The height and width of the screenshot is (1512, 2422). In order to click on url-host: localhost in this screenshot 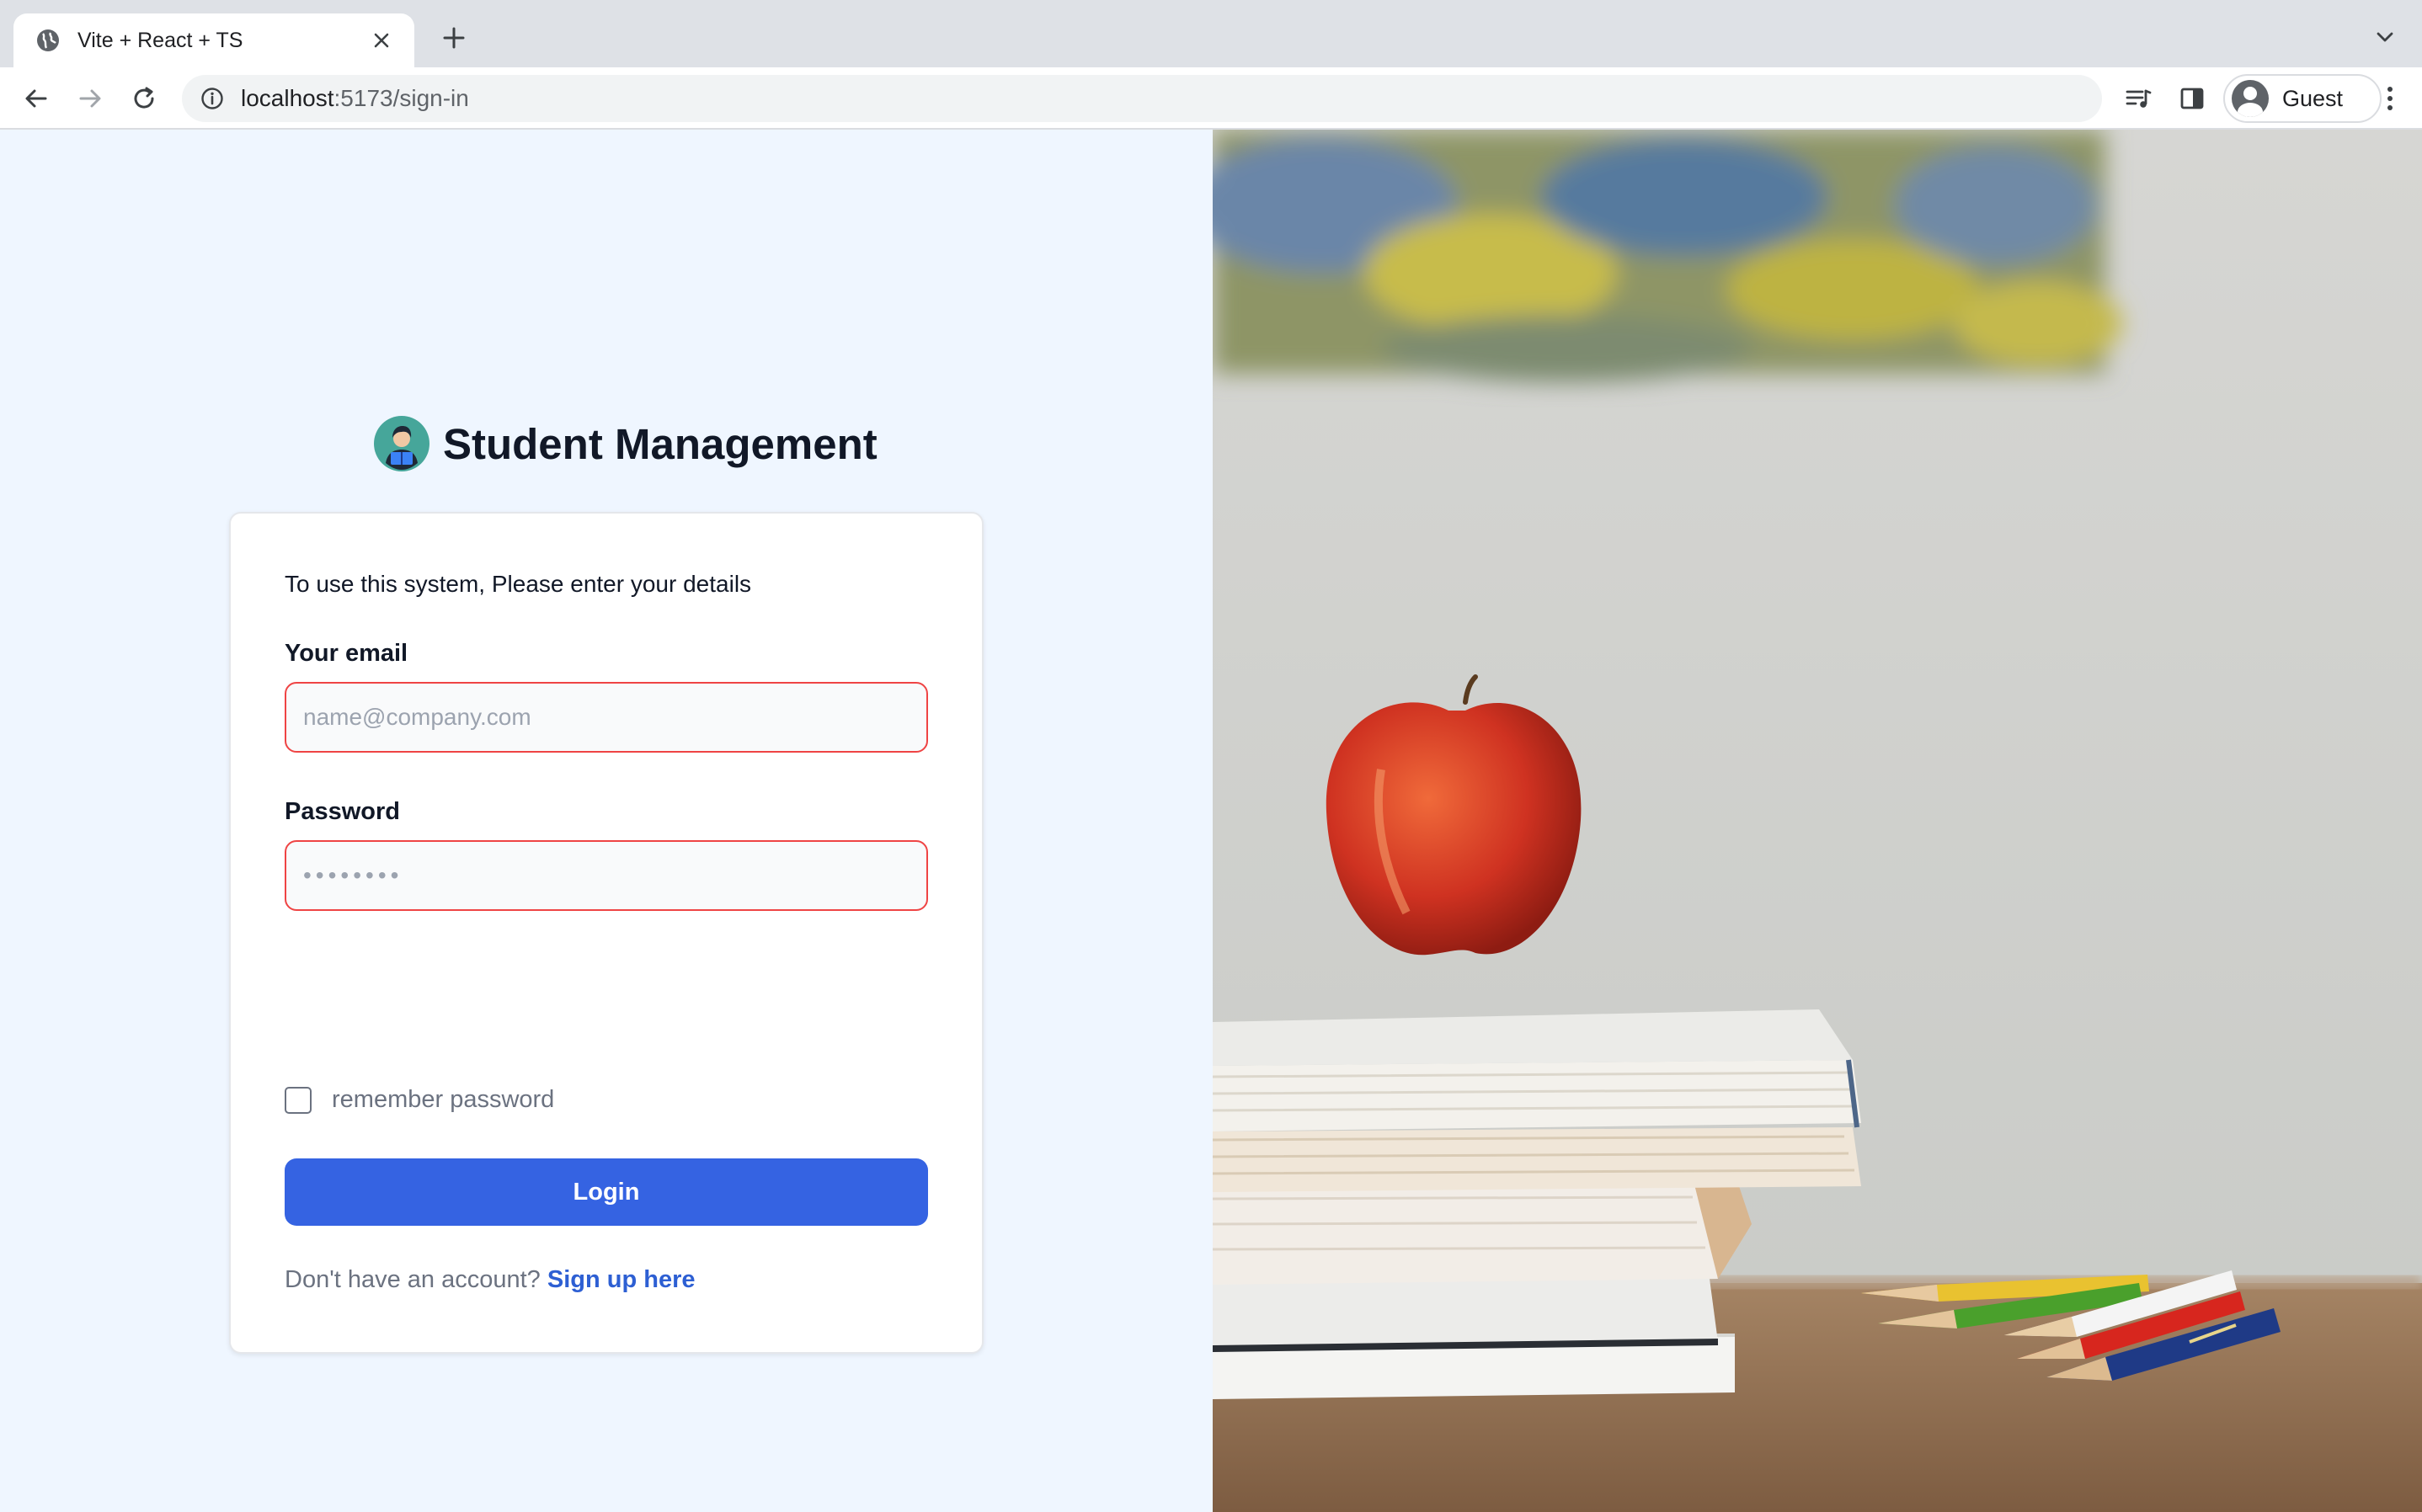, I will do `click(288, 98)`.